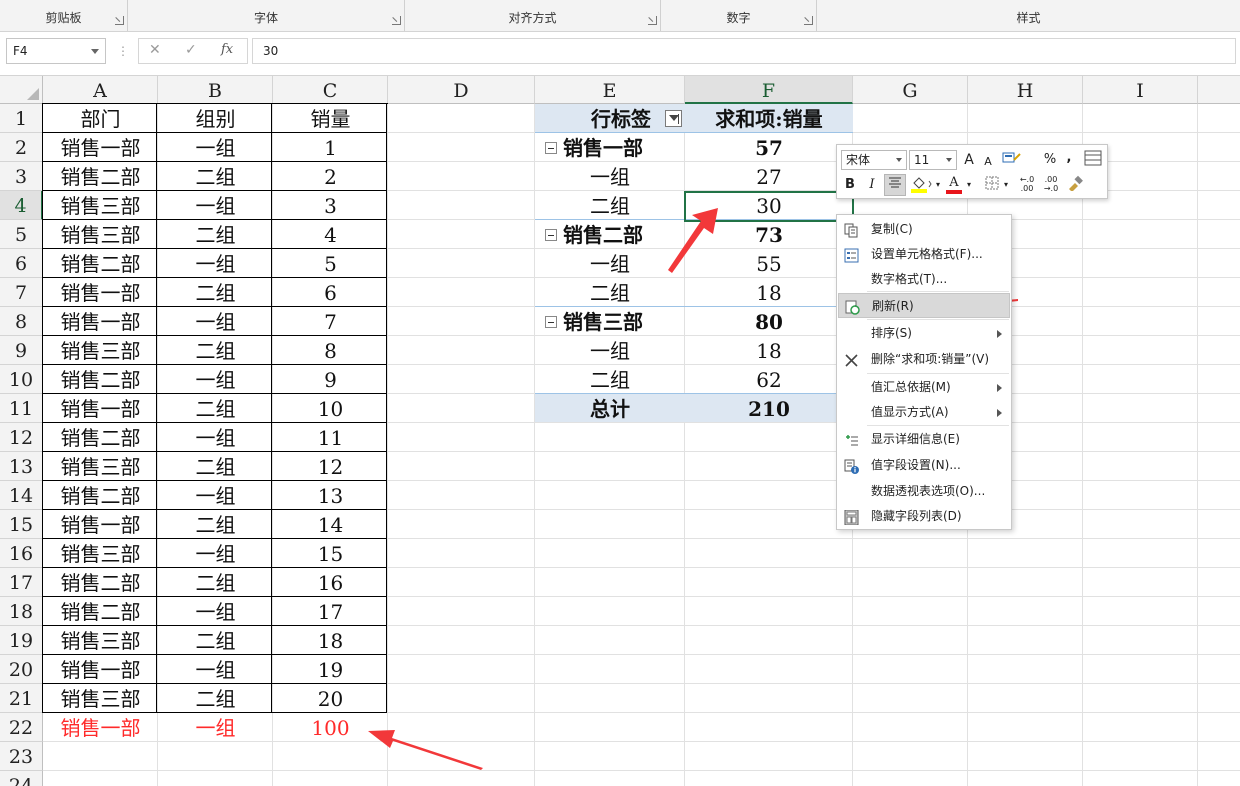  Describe the element at coordinates (330, 292) in the screenshot. I see `table-cell: 6` at that location.